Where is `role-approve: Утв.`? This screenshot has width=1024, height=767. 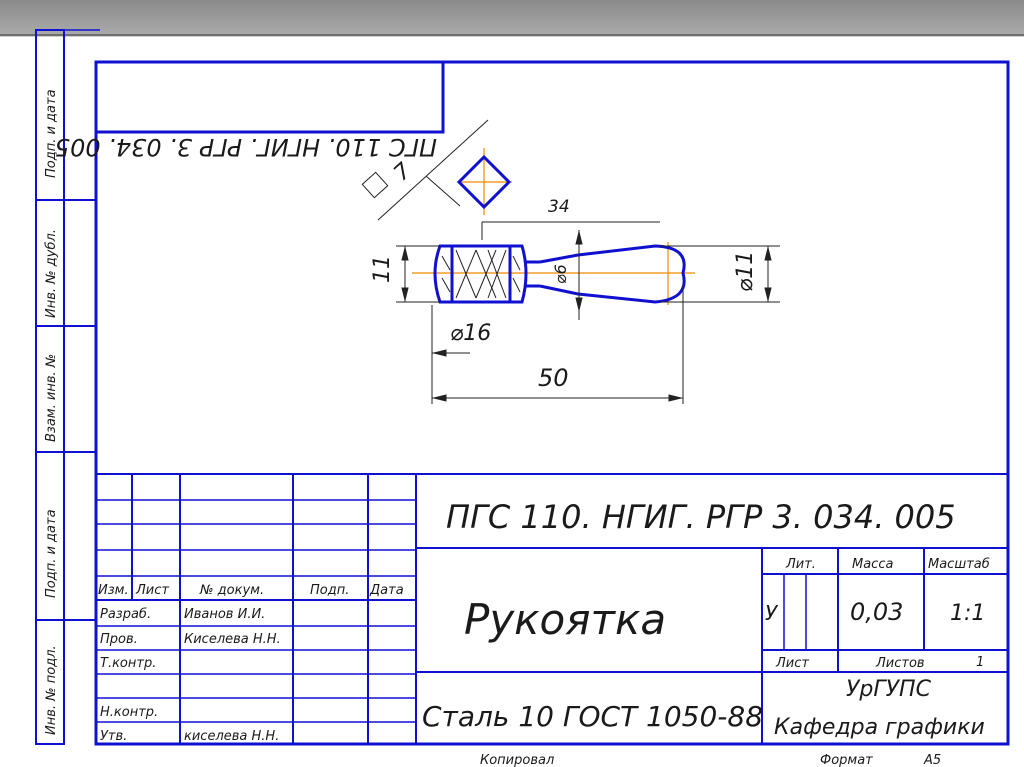
role-approve: Утв. is located at coordinates (113, 736).